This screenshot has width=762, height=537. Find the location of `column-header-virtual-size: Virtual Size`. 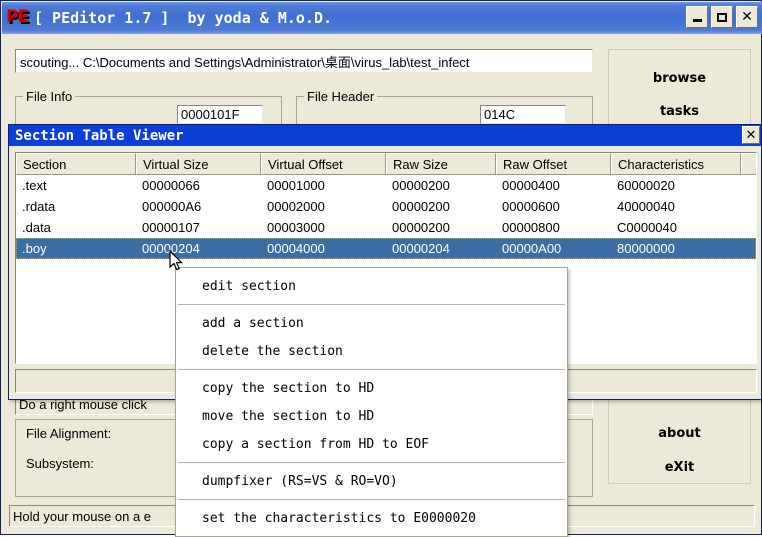

column-header-virtual-size: Virtual Size is located at coordinates (198, 164).